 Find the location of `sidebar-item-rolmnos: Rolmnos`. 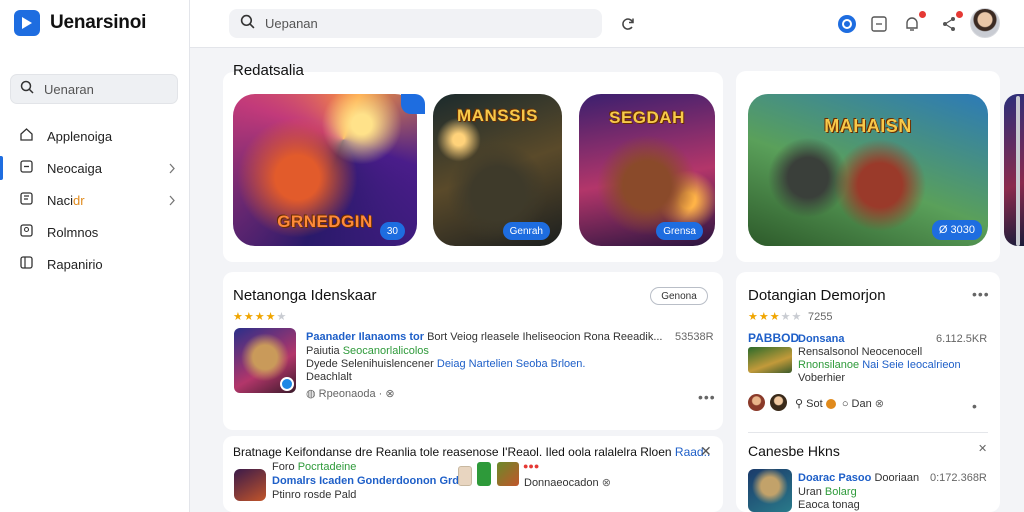

sidebar-item-rolmnos: Rolmnos is located at coordinates (95, 232).